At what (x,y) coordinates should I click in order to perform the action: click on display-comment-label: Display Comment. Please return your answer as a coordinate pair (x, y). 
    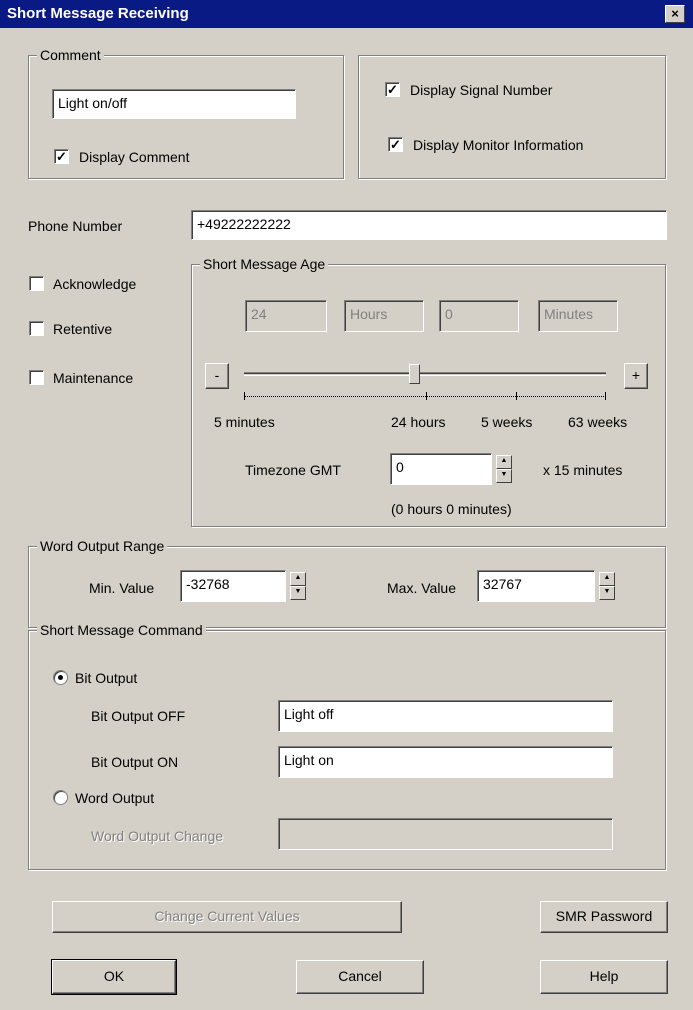
    Looking at the image, I should click on (134, 157).